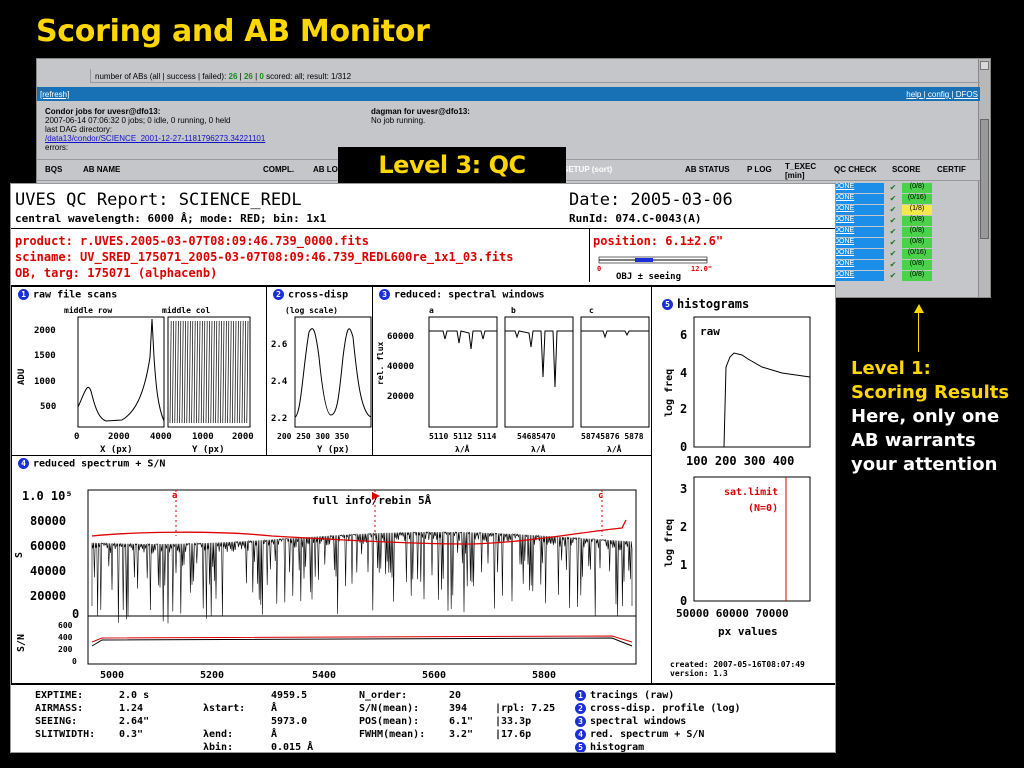 This screenshot has height=768, width=1024. Describe the element at coordinates (658, 241) in the screenshot. I see `position-line: position: 6.1±2.6"` at that location.